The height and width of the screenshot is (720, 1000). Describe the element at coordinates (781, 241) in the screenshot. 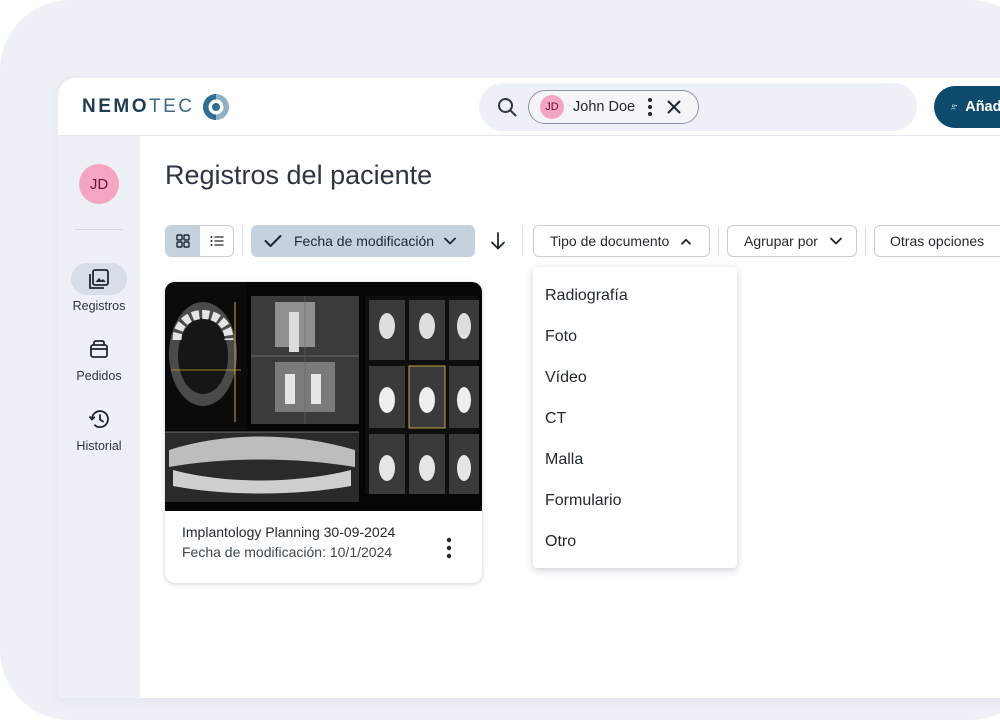

I see `group-by-label: Agrupar por` at that location.